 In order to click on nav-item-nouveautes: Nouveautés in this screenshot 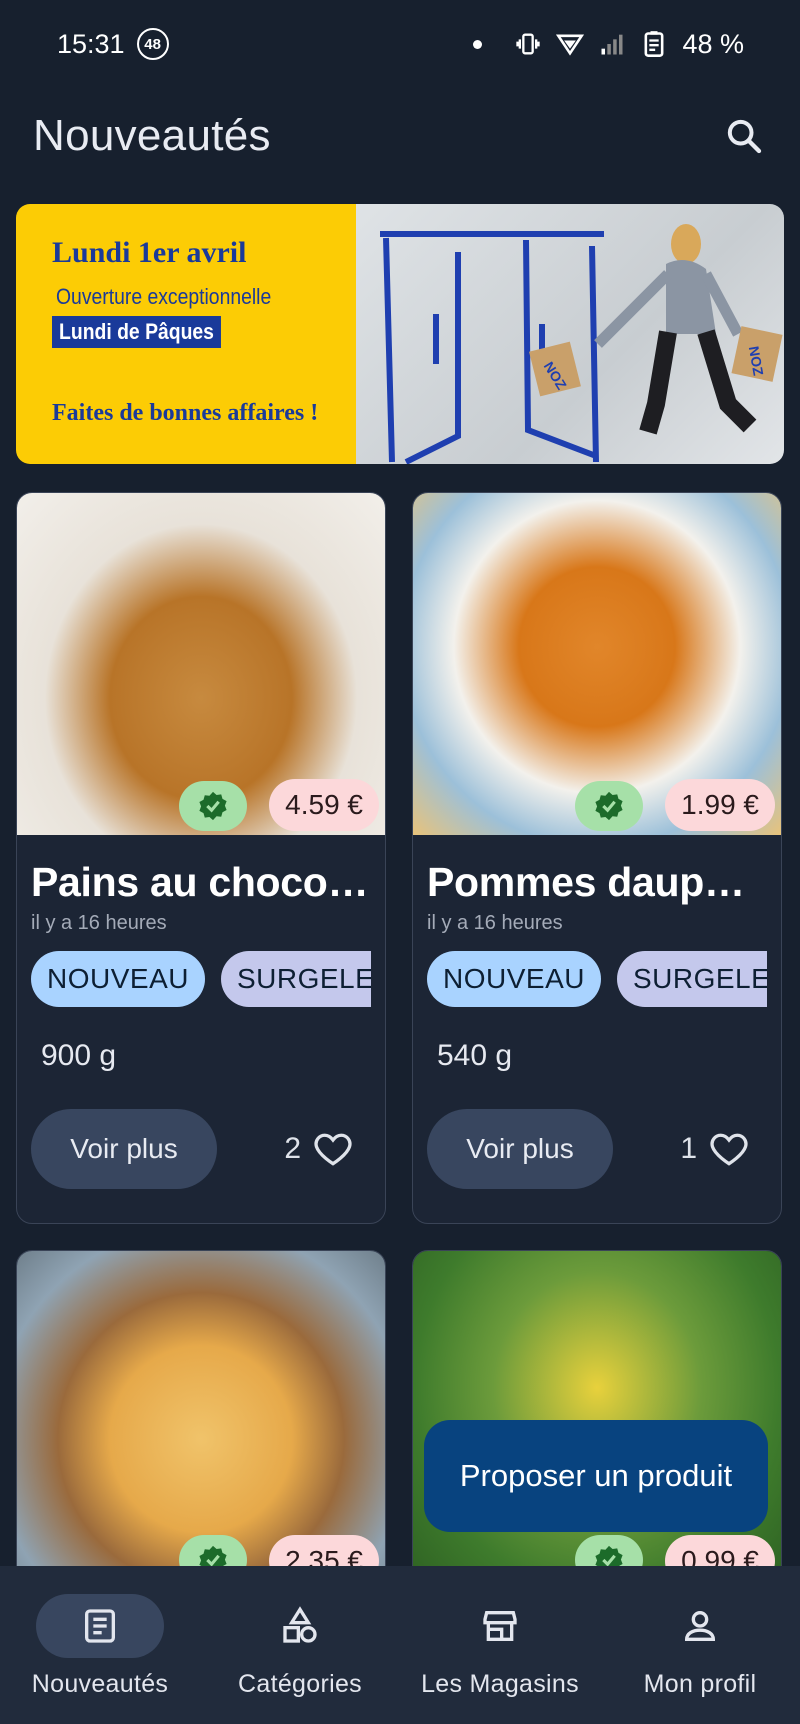, I will do `click(100, 1659)`.